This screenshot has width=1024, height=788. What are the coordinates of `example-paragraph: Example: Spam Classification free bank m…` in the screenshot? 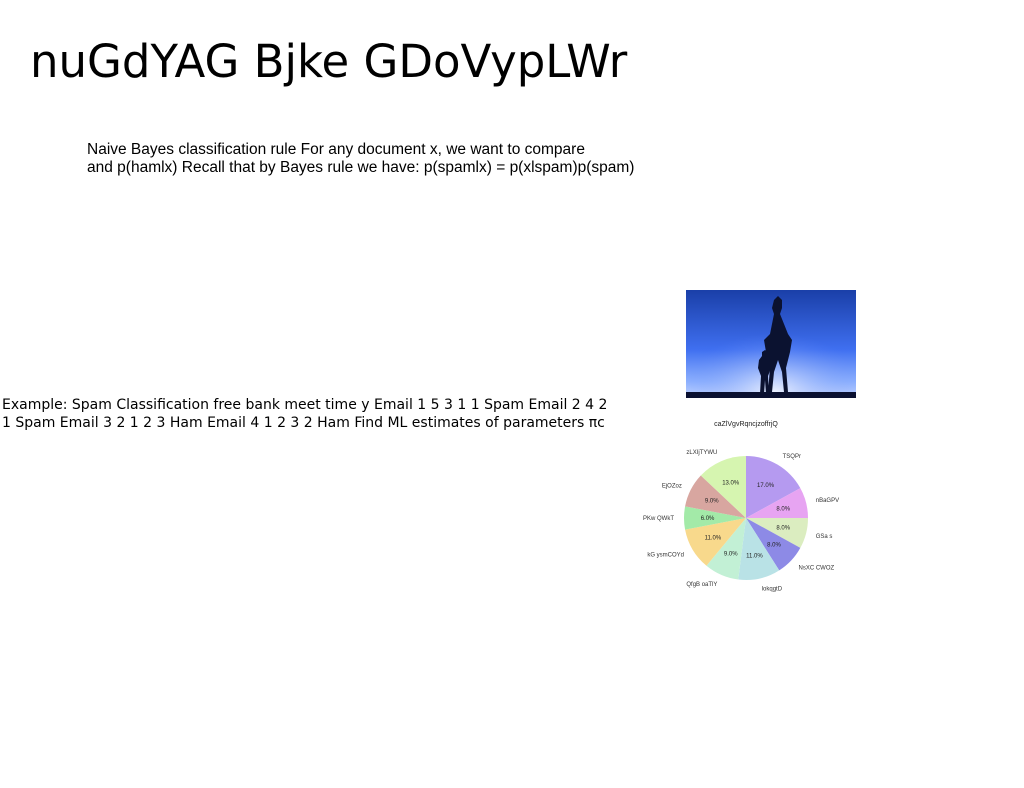 It's located at (305, 414).